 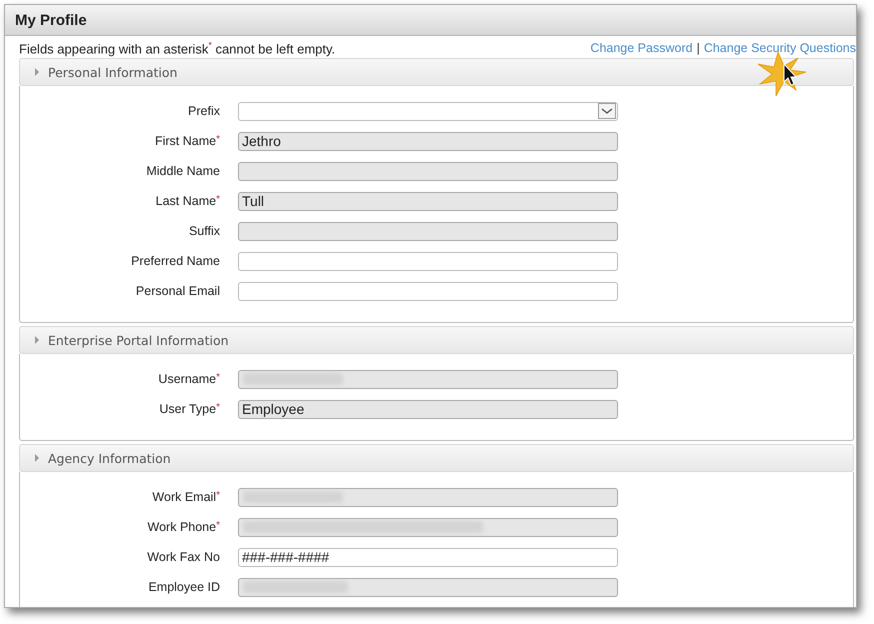 What do you see at coordinates (178, 291) in the screenshot?
I see `field-label: Personal Email` at bounding box center [178, 291].